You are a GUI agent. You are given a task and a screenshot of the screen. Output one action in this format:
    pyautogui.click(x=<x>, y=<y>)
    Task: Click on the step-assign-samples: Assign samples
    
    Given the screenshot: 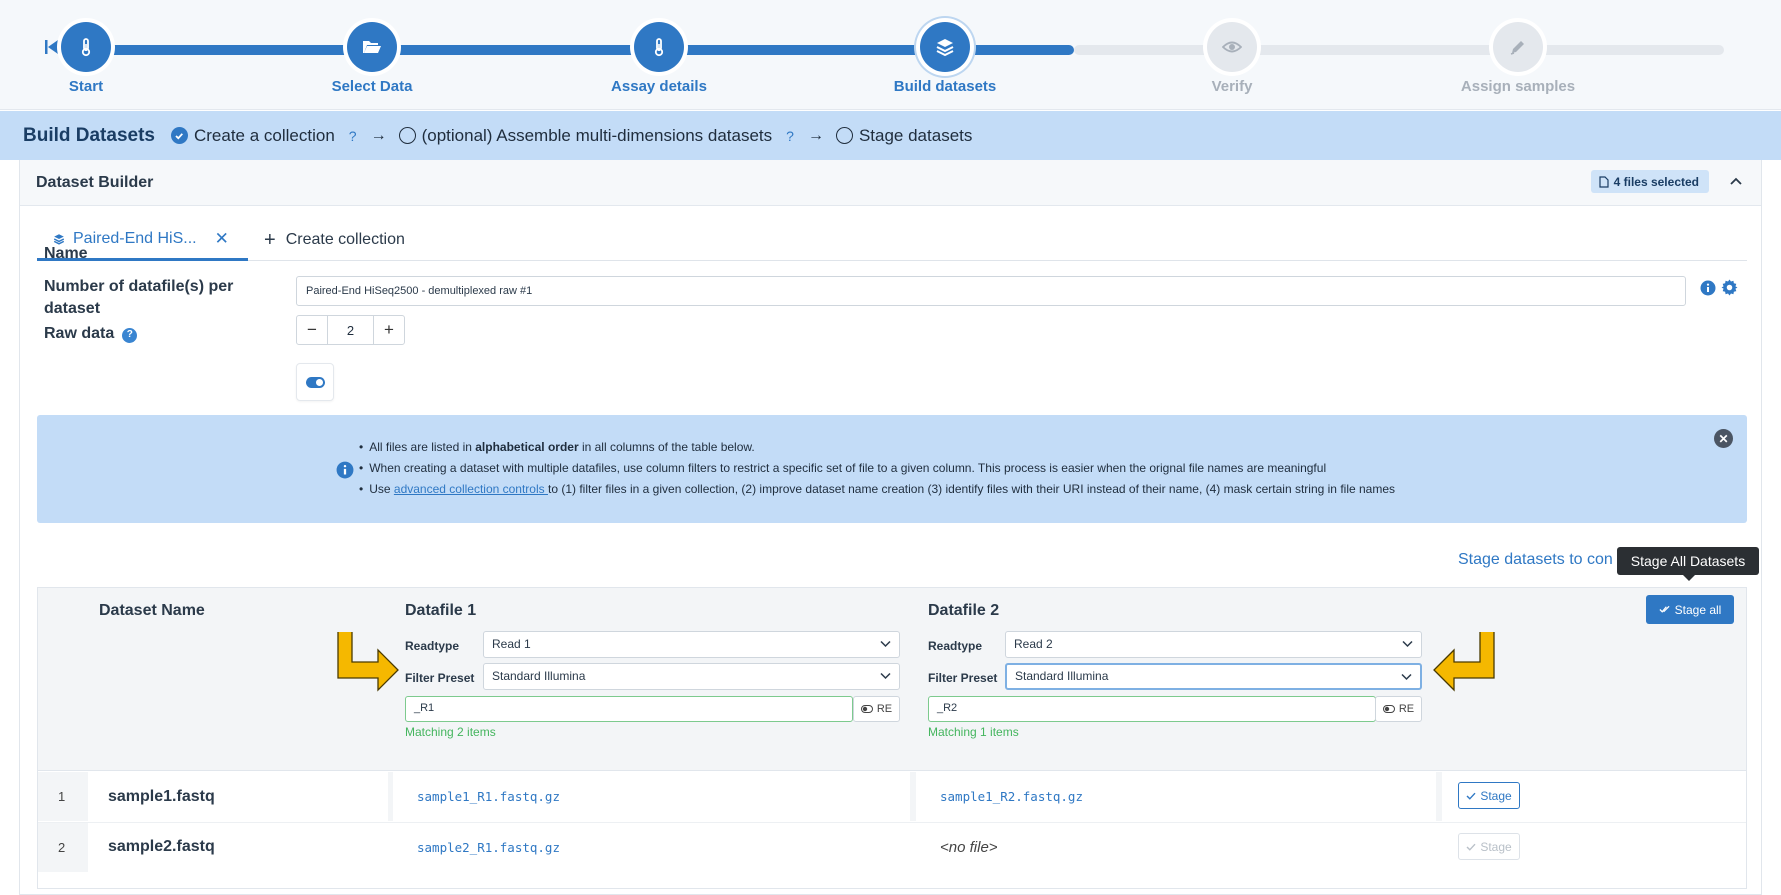 What is the action you would take?
    pyautogui.click(x=1518, y=58)
    